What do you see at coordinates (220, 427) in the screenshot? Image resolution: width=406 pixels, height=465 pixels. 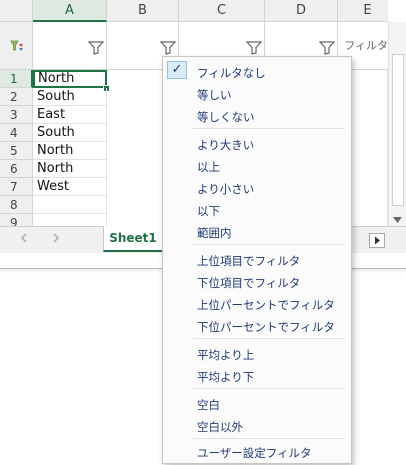 I see `menu-item-non-blanks: 空白以外` at bounding box center [220, 427].